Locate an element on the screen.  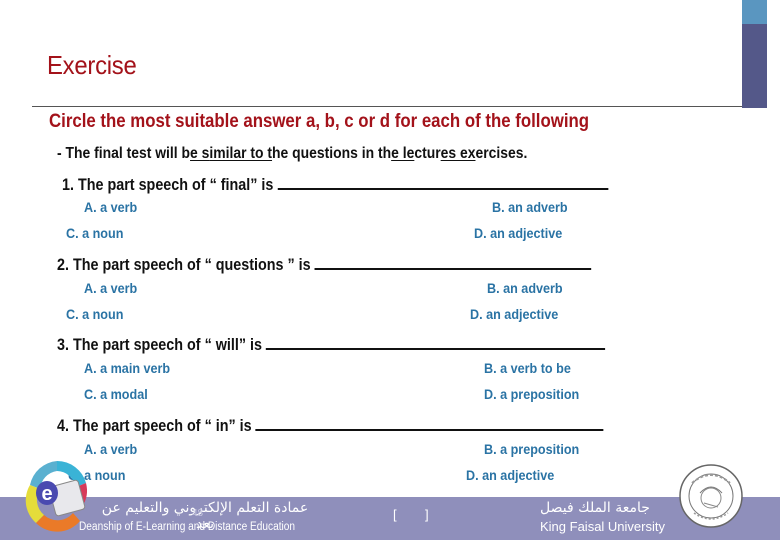
q4-option-d: D. an adjective is located at coordinates (510, 475).